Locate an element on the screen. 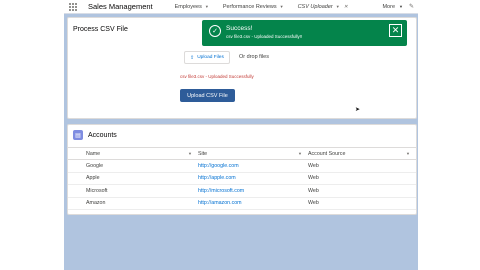 The height and width of the screenshot is (270, 480). account-name: Google is located at coordinates (133, 166).